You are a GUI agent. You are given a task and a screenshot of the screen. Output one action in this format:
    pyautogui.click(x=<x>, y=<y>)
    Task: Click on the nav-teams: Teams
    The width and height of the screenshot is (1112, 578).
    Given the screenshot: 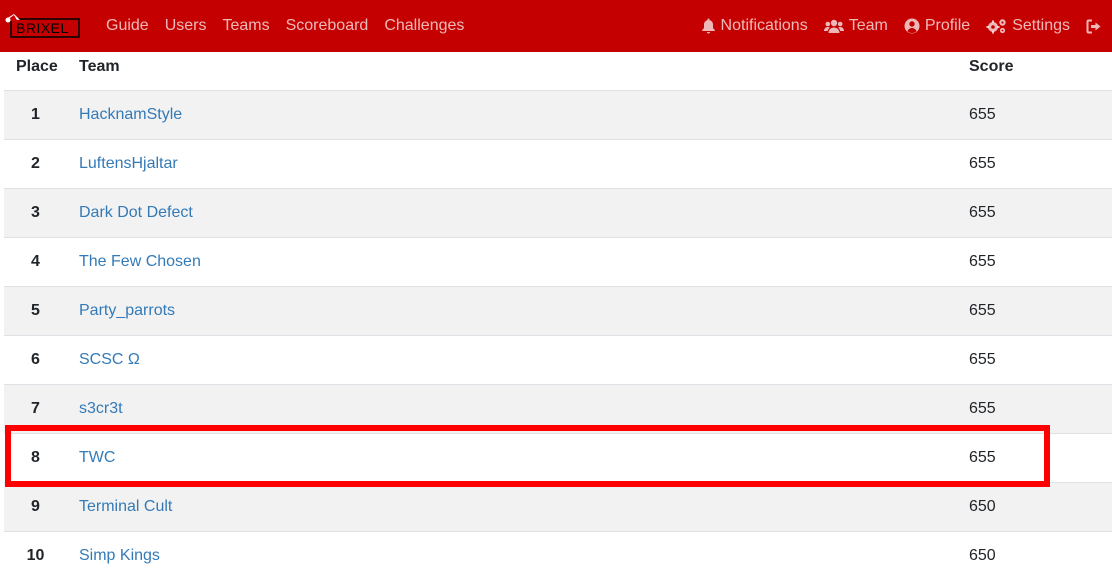 What is the action you would take?
    pyautogui.click(x=245, y=26)
    